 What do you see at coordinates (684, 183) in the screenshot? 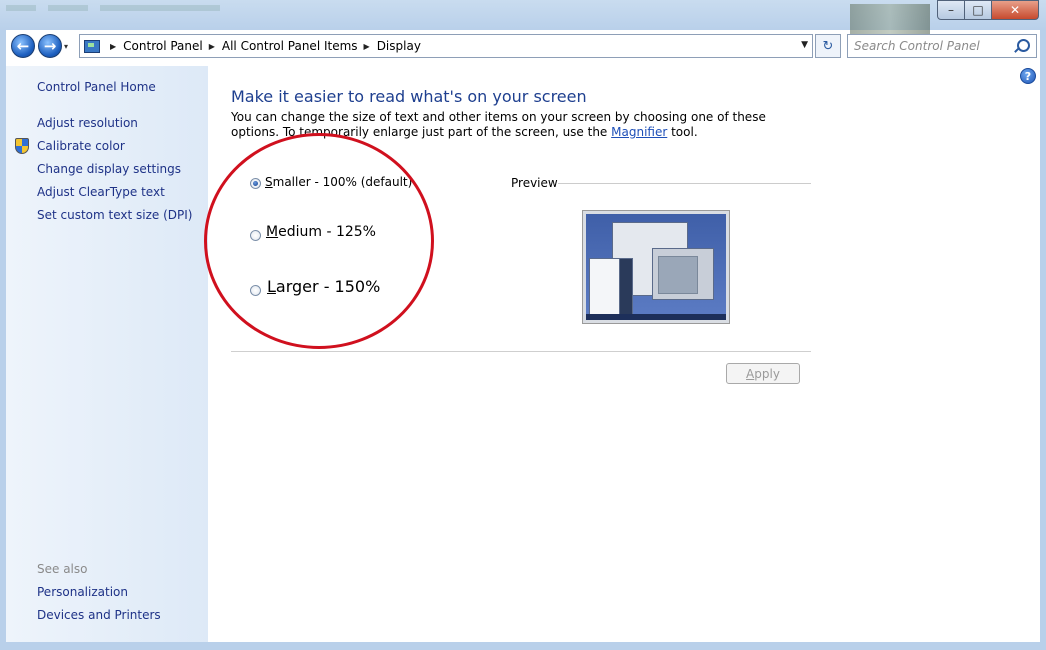
I see `preview-divider` at bounding box center [684, 183].